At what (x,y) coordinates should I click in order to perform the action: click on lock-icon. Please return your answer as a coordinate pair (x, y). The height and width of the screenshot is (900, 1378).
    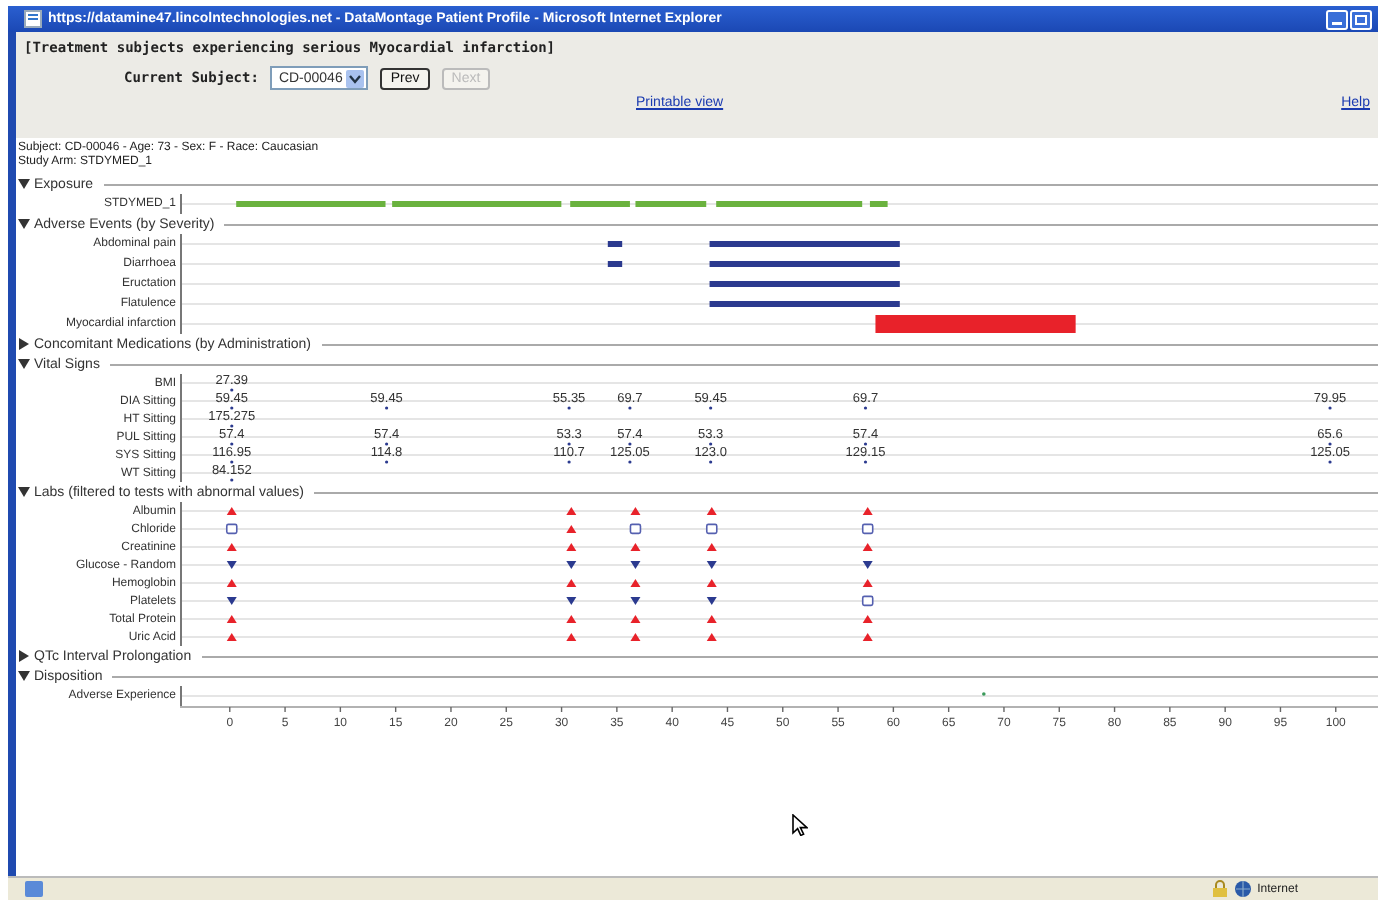
    Looking at the image, I should click on (1219, 889).